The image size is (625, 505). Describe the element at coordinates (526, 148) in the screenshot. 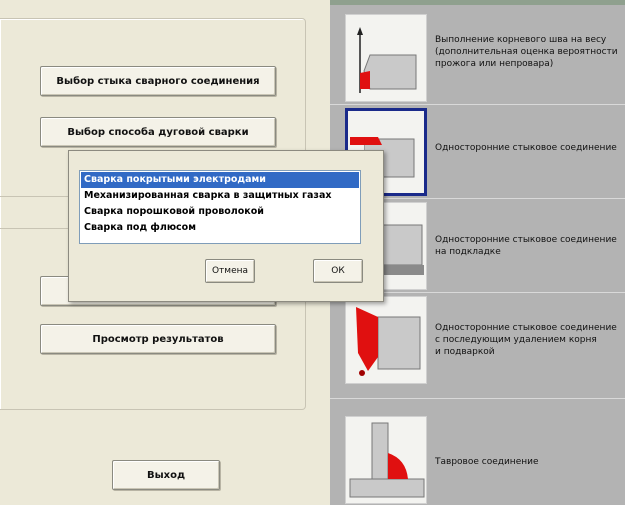

I see `joint-text-single-butt: Односторонние стыковое соединение` at that location.